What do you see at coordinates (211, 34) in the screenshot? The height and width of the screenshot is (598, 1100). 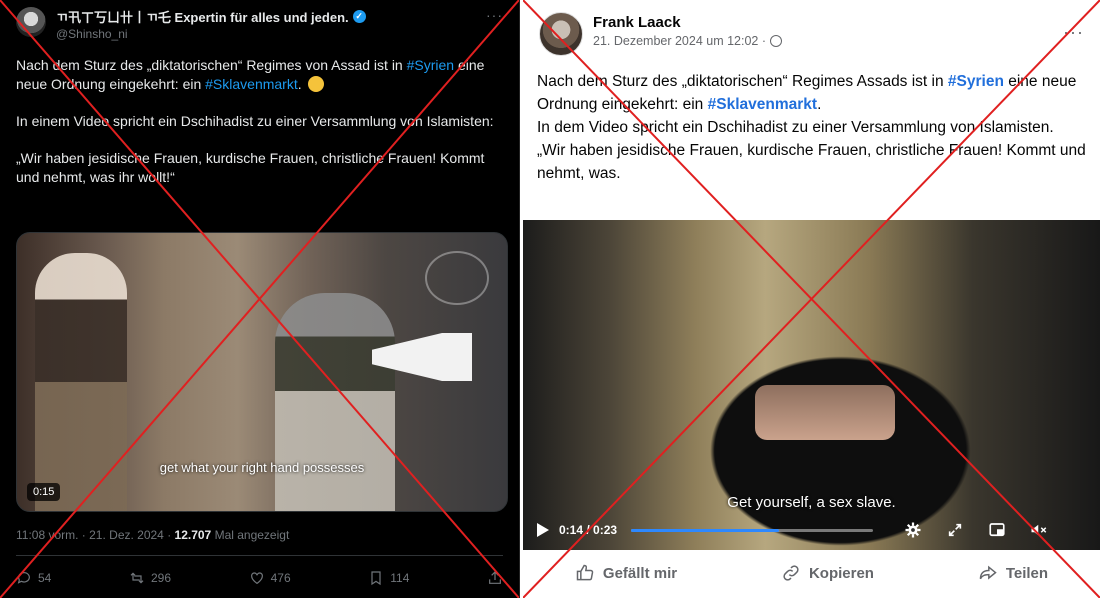 I see `twitter-handle: @Shinsho_ni` at bounding box center [211, 34].